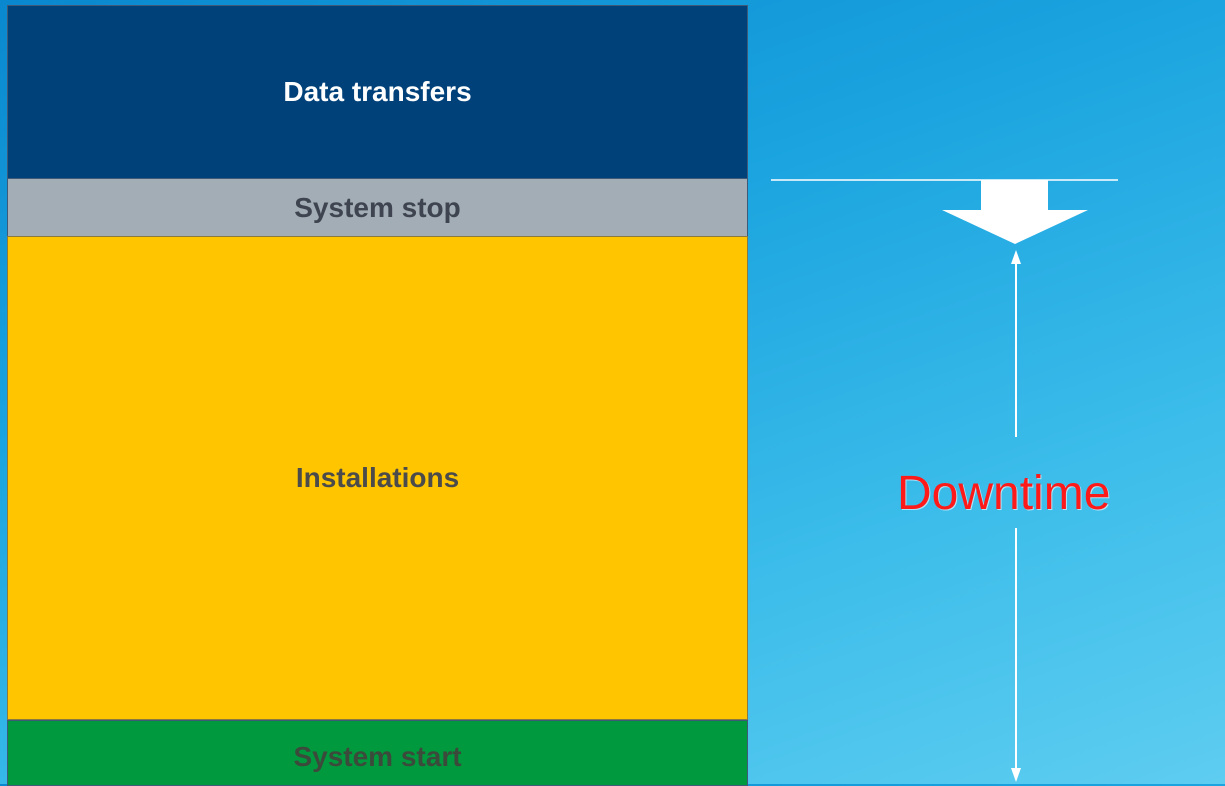  I want to click on arrow-down-icon, so click(1016, 775).